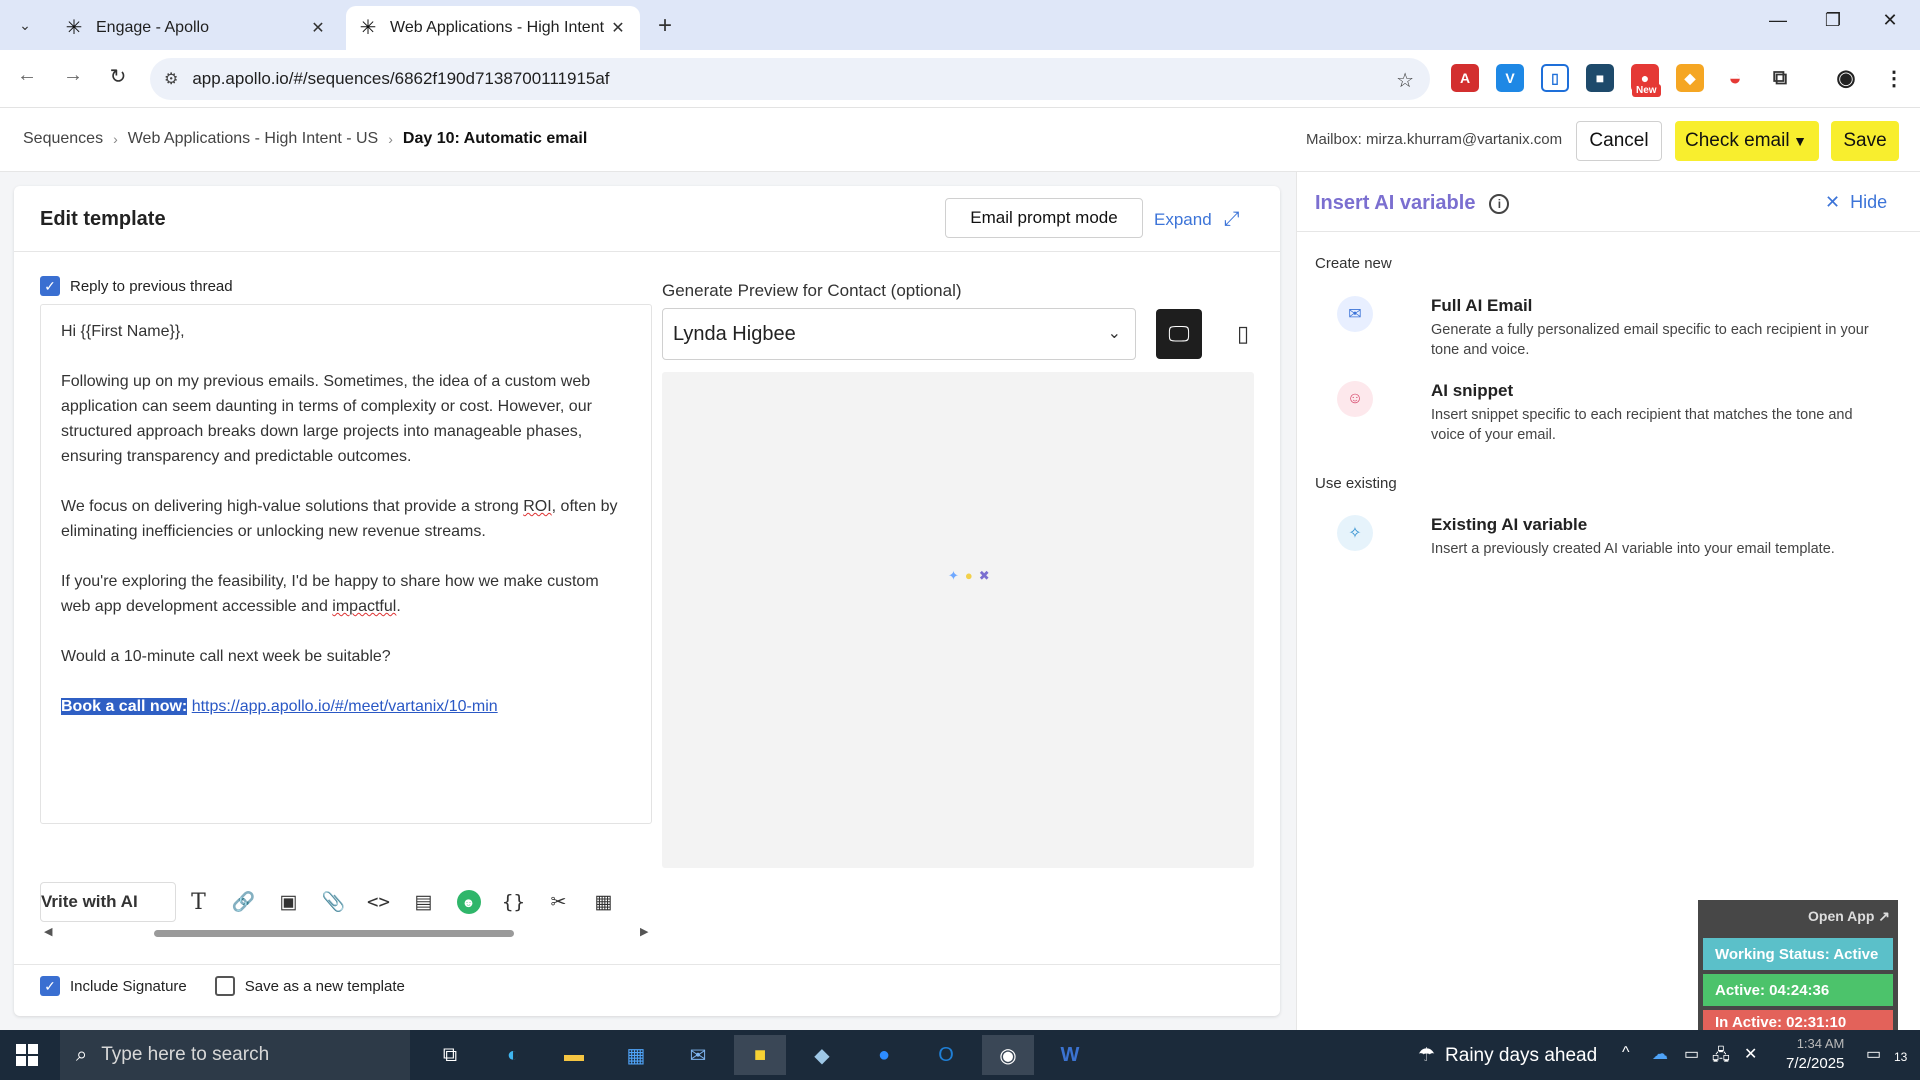 This screenshot has width=1920, height=1080. I want to click on forward-arrow-icon: →, so click(73, 75).